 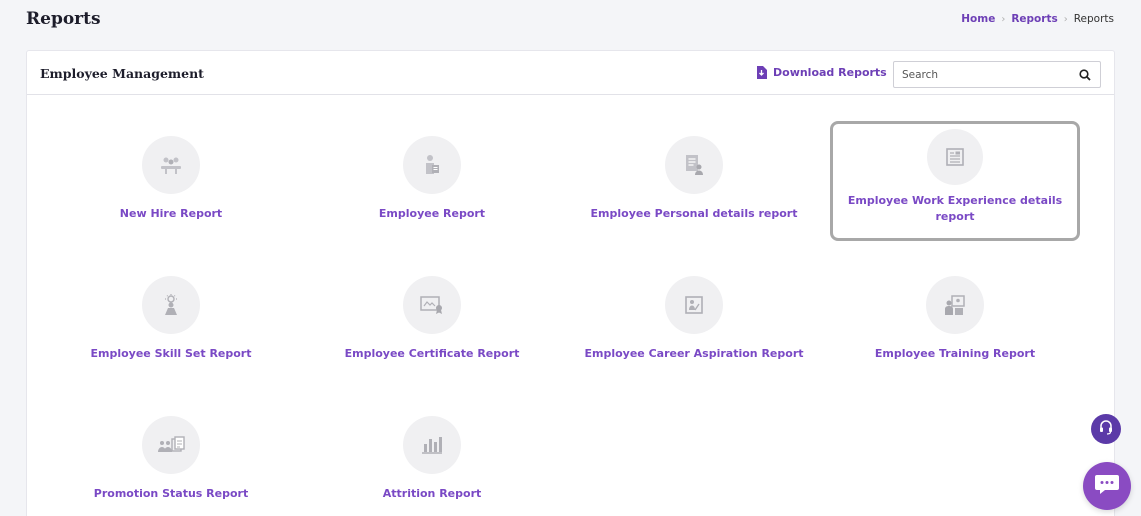 I want to click on card-title: Employee Management, so click(x=122, y=73).